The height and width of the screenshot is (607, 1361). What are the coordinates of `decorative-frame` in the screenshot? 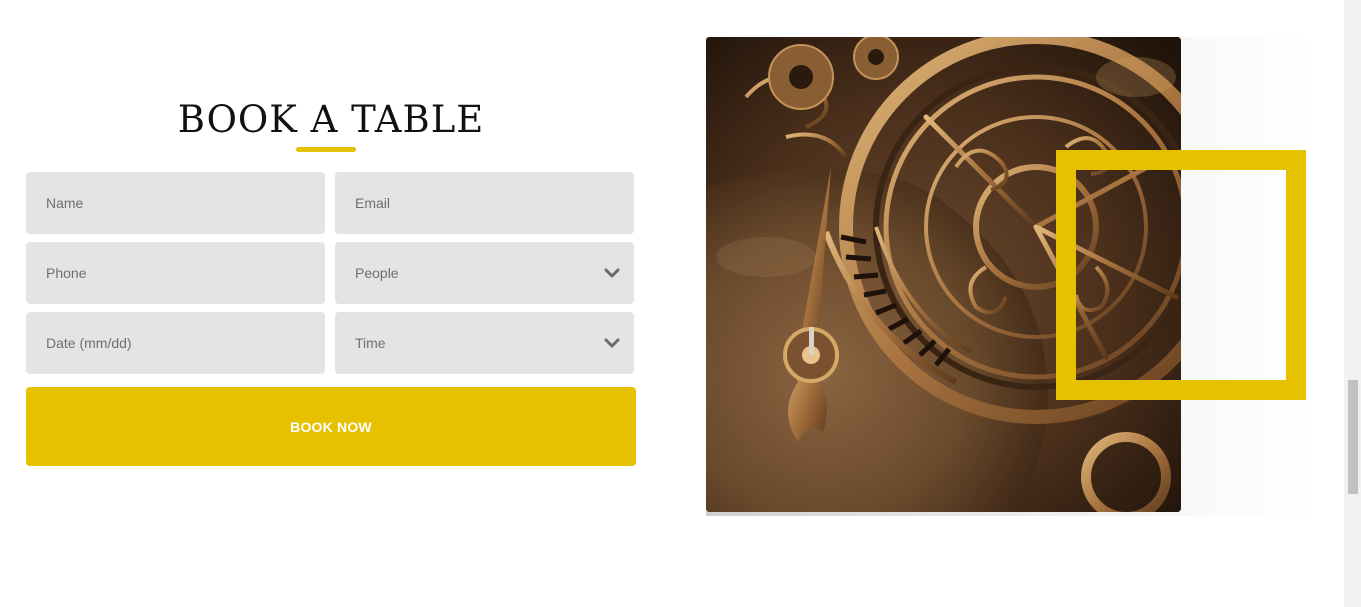 It's located at (1181, 275).